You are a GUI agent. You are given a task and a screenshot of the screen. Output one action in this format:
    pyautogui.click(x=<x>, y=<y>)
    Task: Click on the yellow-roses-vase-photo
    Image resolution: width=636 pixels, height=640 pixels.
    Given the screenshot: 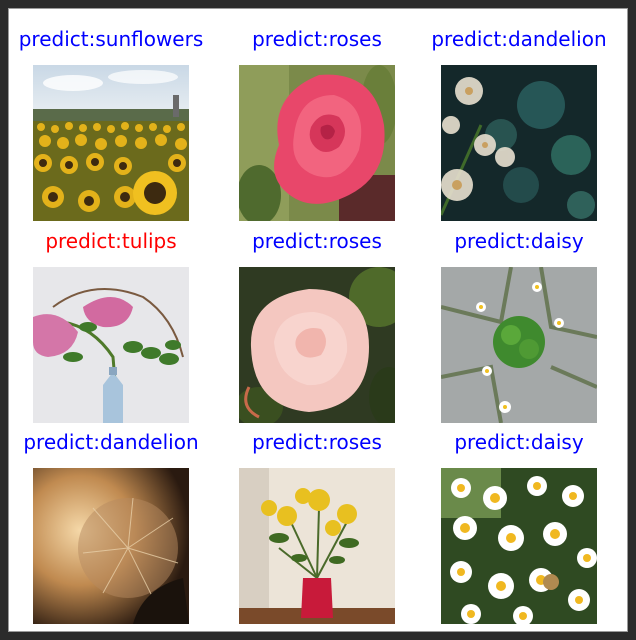 What is the action you would take?
    pyautogui.click(x=317, y=546)
    